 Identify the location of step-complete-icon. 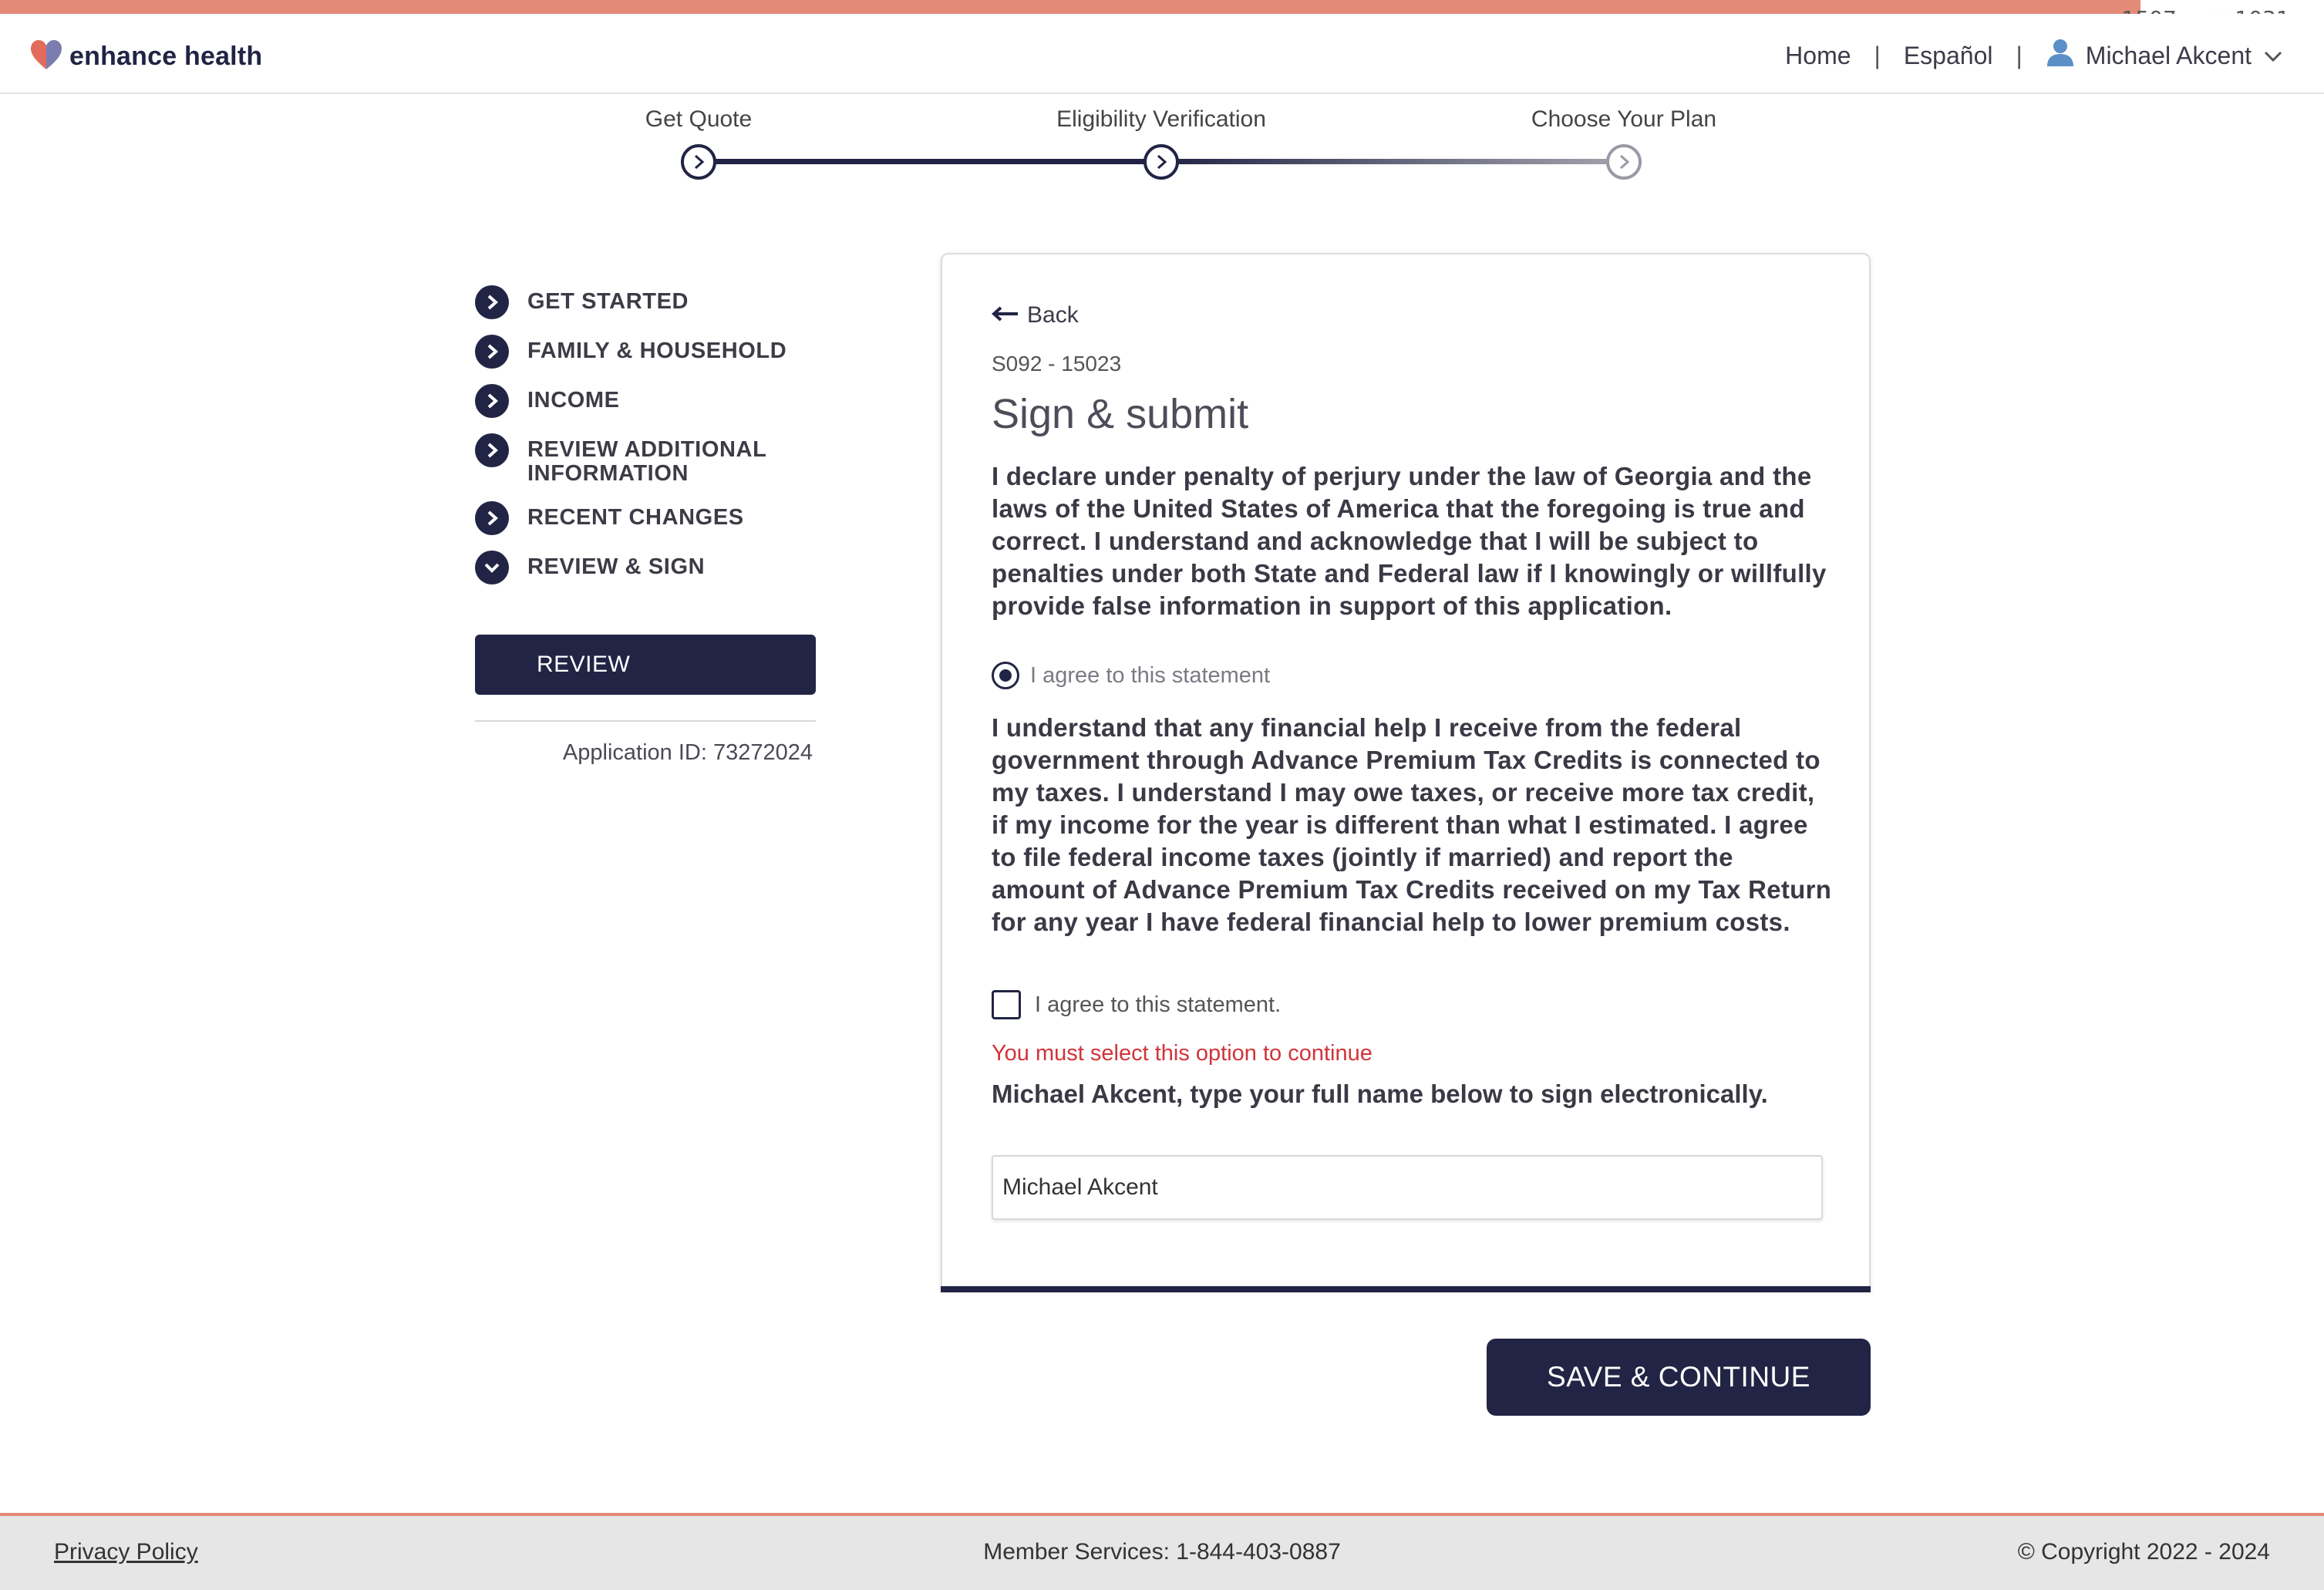
(698, 162).